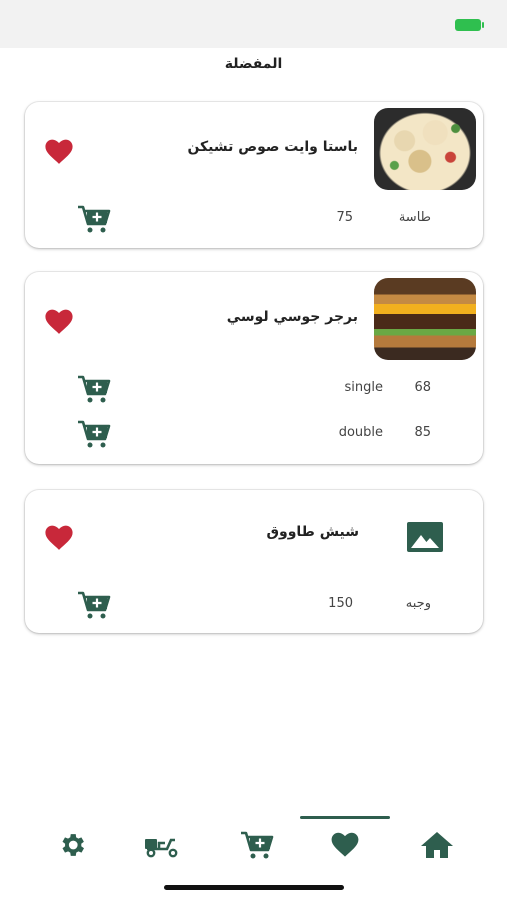 This screenshot has height=900, width=507. What do you see at coordinates (425, 537) in the screenshot?
I see `image-placeholder-icon` at bounding box center [425, 537].